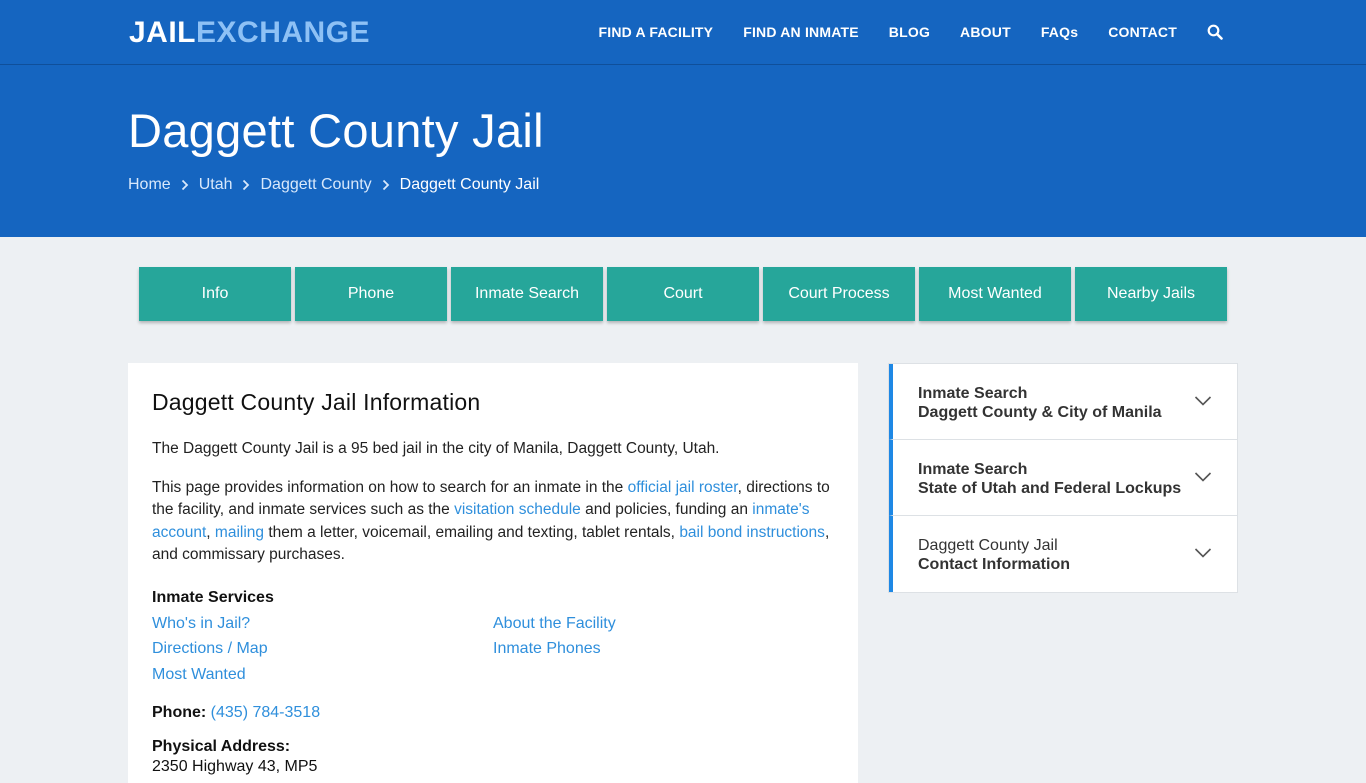 This screenshot has height=783, width=1366. Describe the element at coordinates (265, 712) in the screenshot. I see `phone-link: (435) 784-3518` at that location.